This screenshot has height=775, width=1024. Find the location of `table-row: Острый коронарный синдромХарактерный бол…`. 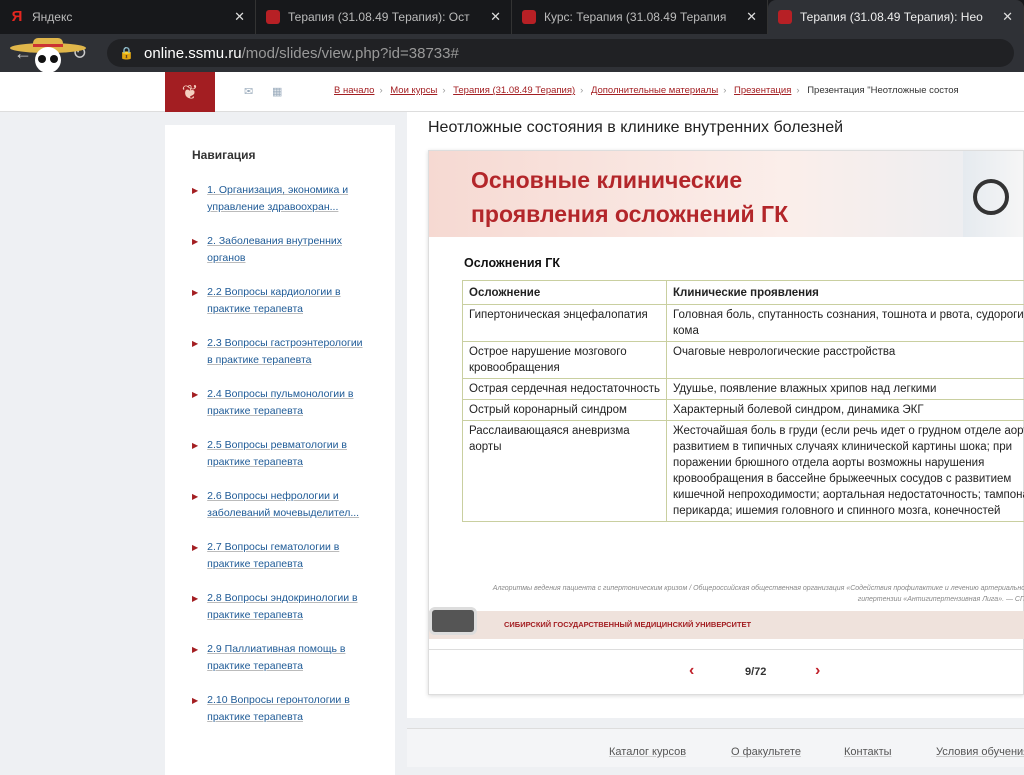

table-row: Острый коронарный синдромХарактерный бол… is located at coordinates (743, 410).